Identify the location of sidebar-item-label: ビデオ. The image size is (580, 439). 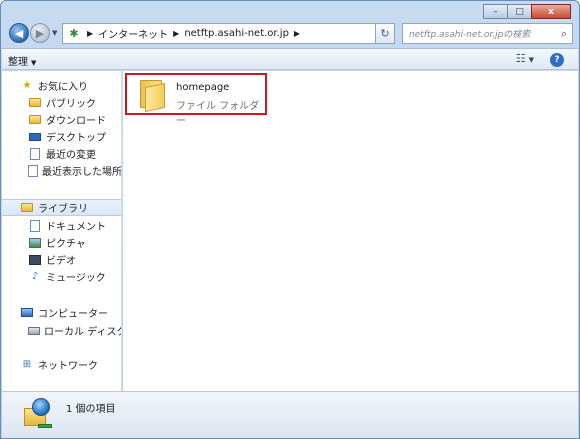
(61, 261).